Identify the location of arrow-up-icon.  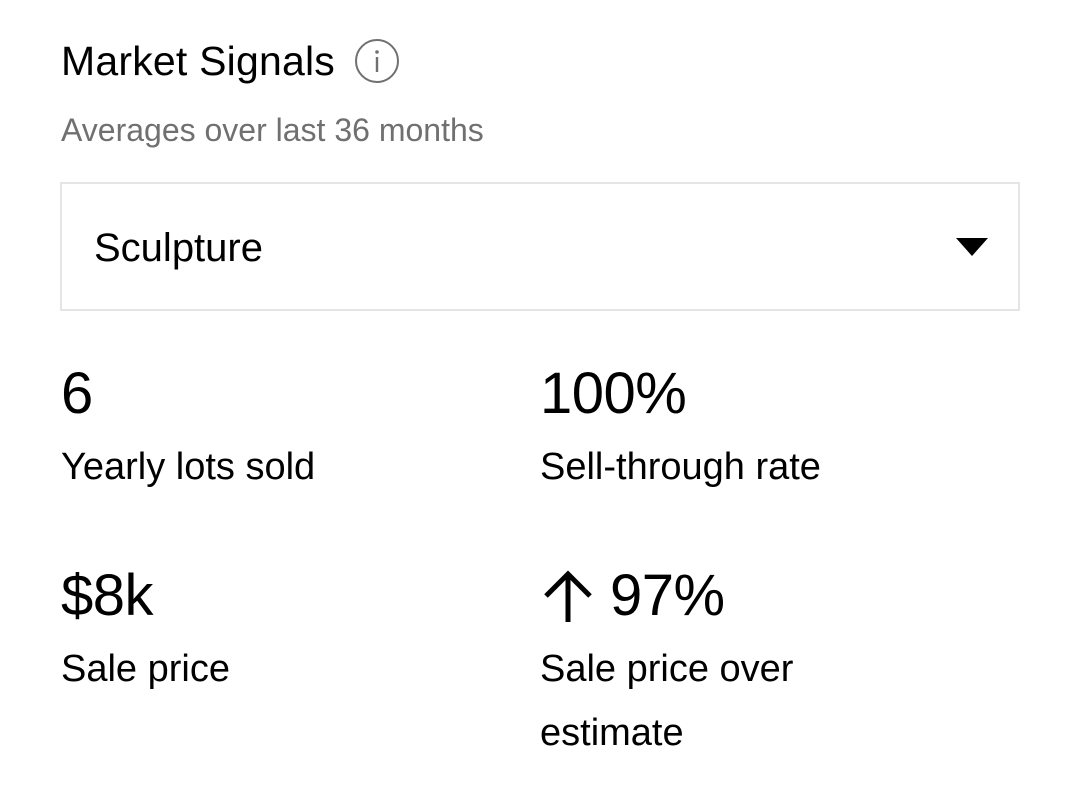
(568, 596).